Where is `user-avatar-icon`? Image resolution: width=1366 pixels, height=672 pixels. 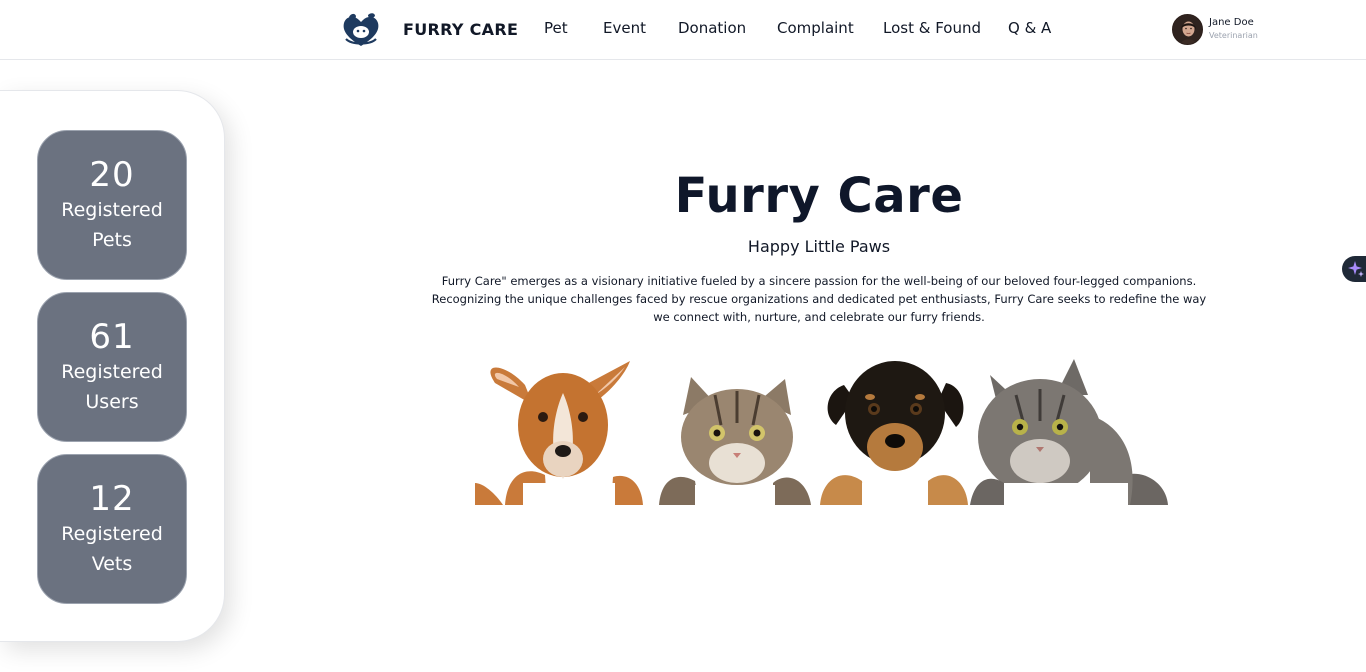 user-avatar-icon is located at coordinates (1187, 29).